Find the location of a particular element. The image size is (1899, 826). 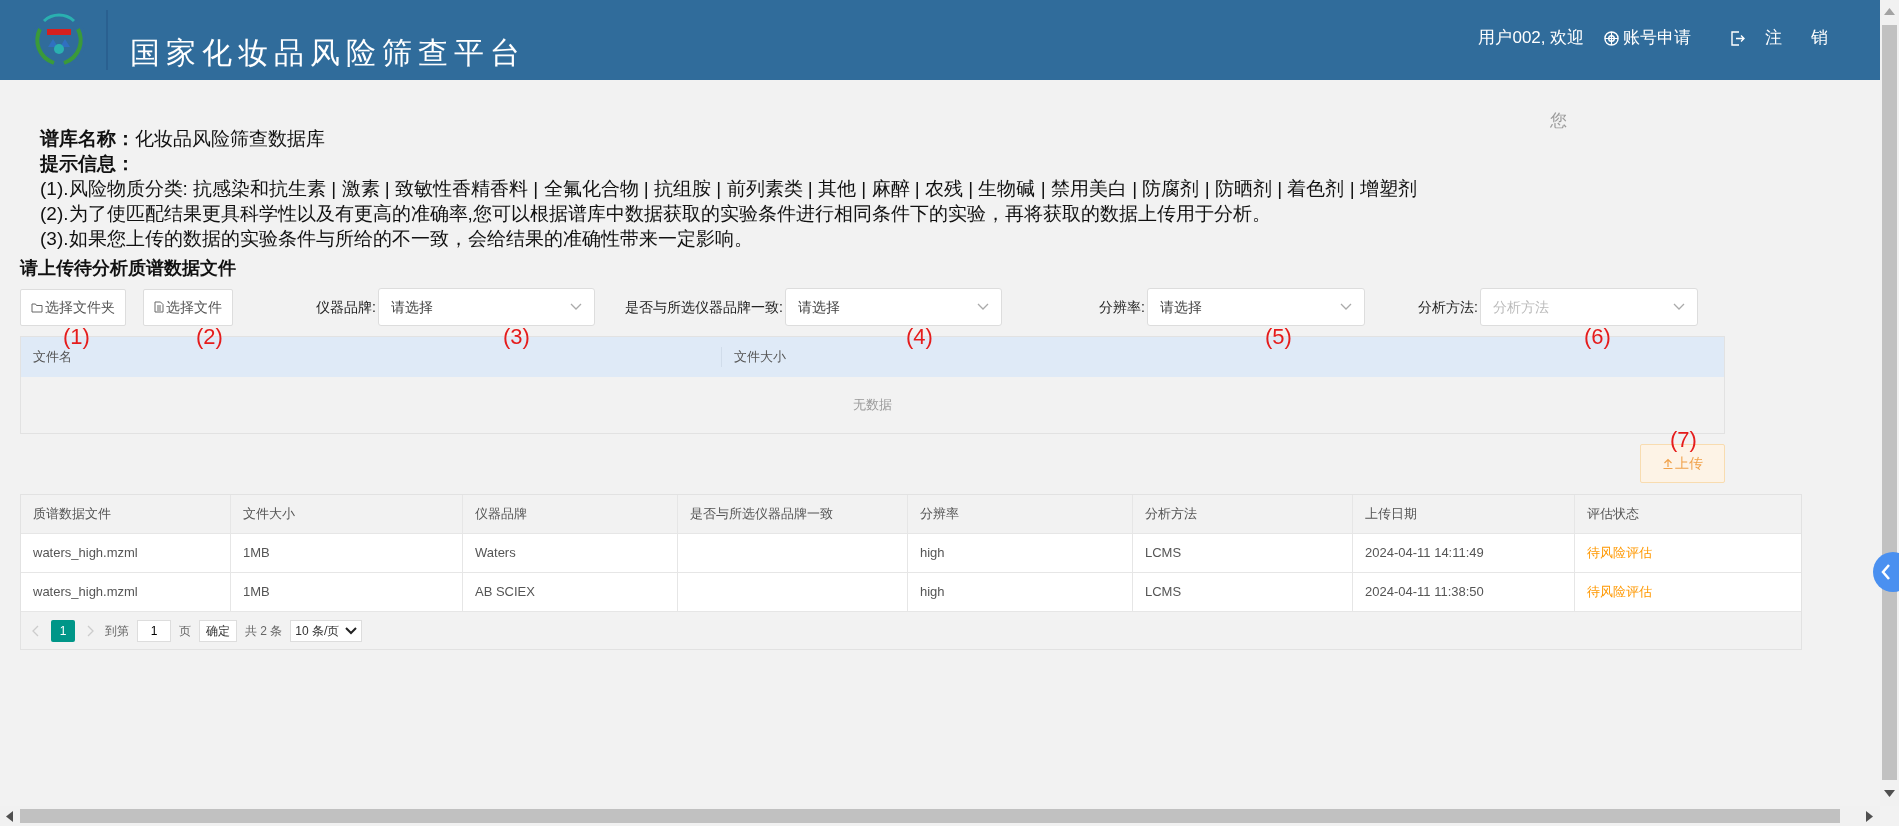

hint-label: 提示信息： is located at coordinates (88, 164).